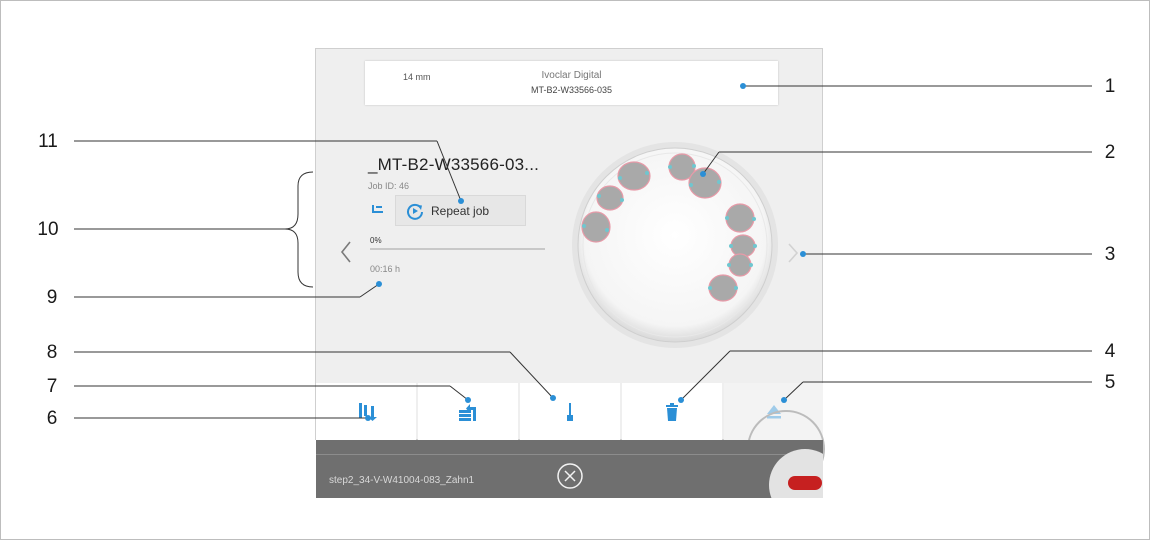 The image size is (1152, 542). I want to click on callout-6: 6, so click(52, 418).